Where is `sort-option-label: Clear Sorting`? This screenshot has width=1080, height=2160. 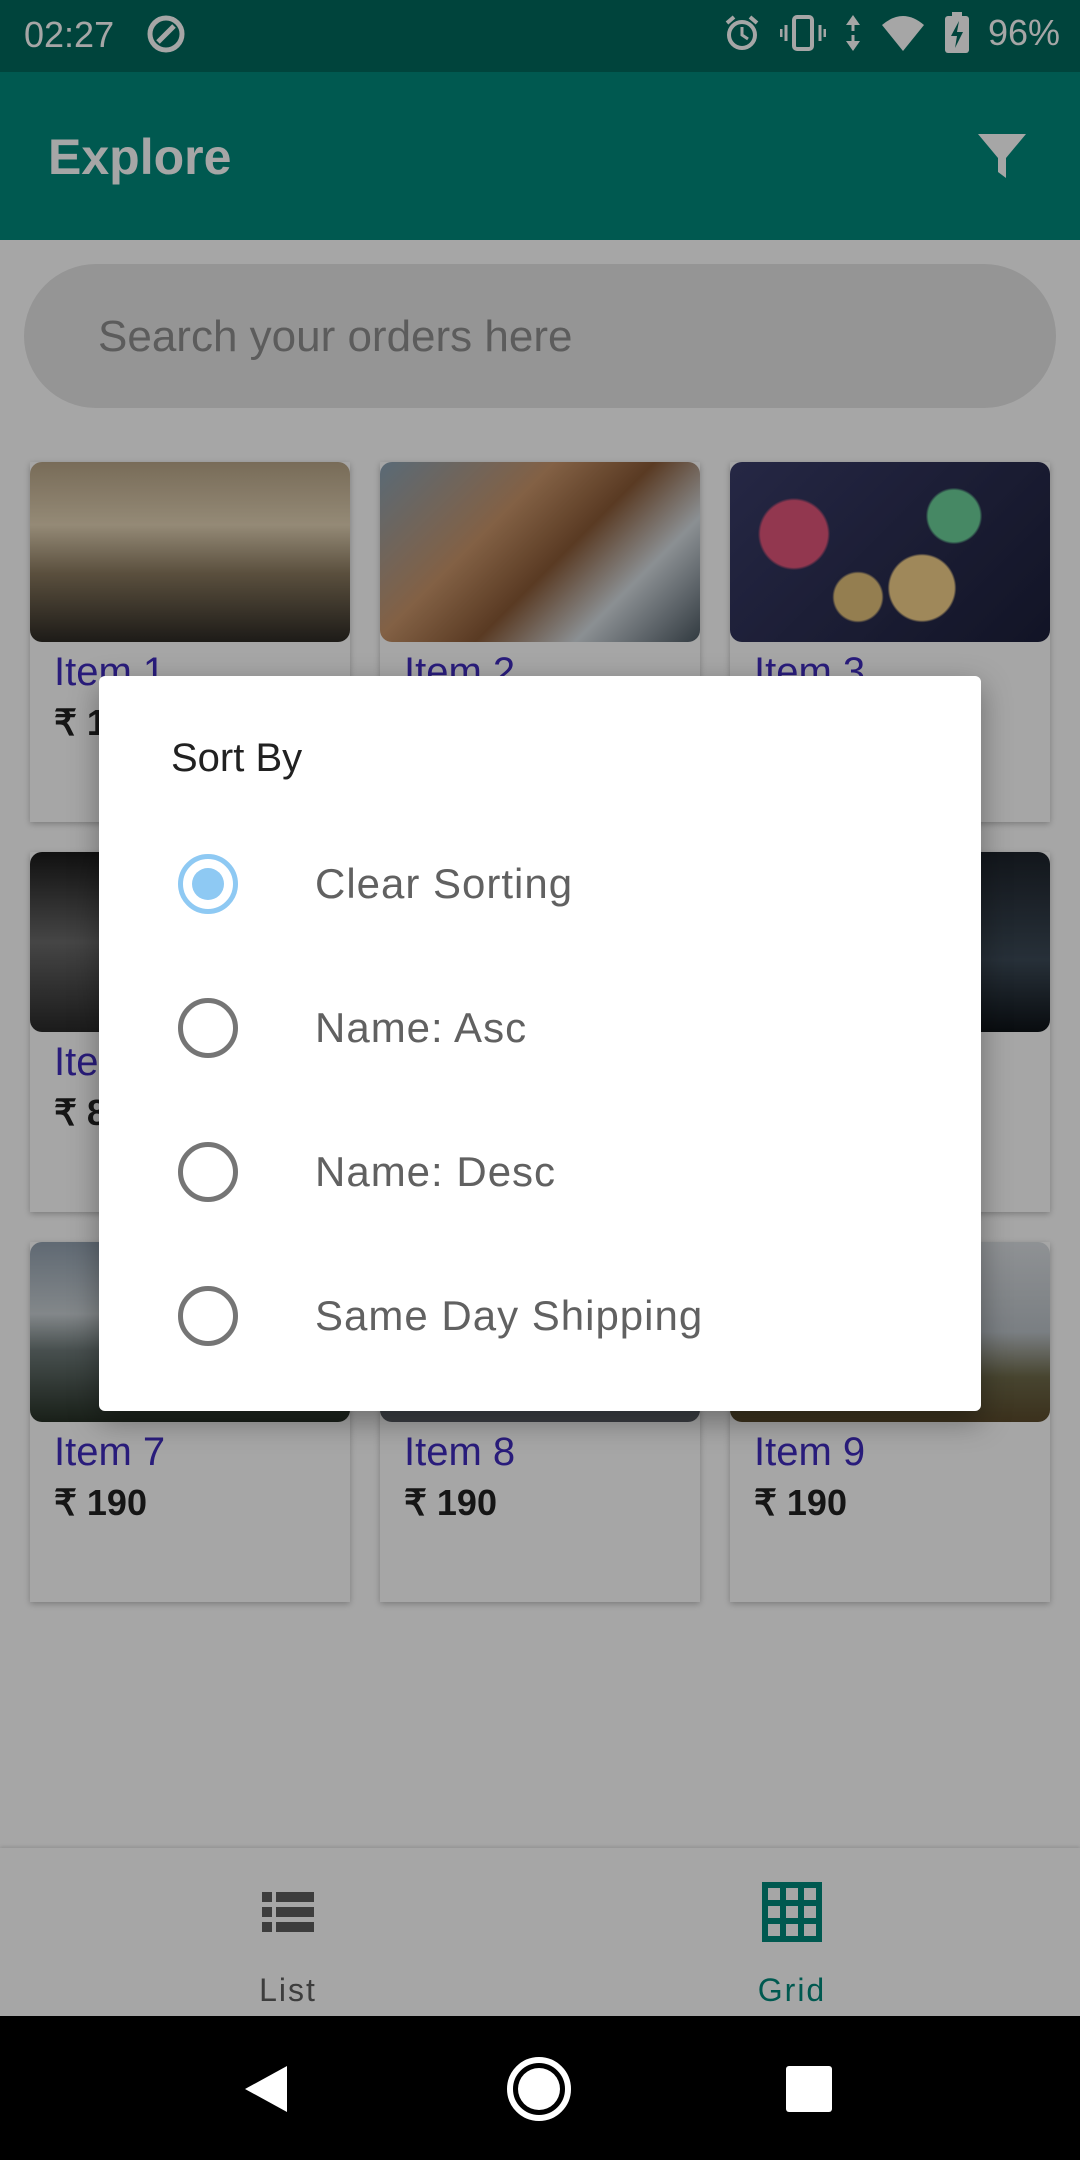 sort-option-label: Clear Sorting is located at coordinates (444, 883).